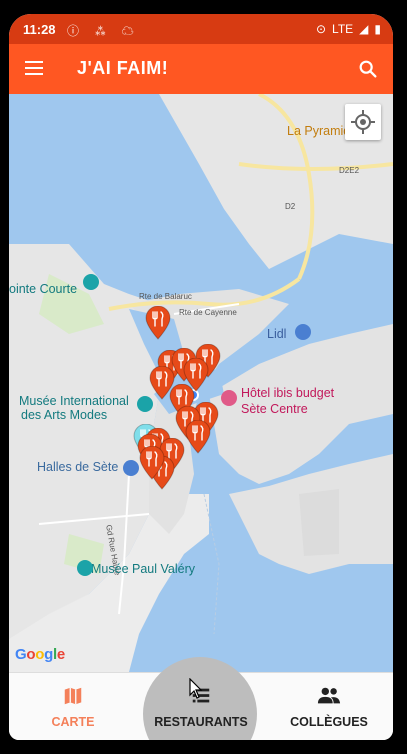 The image size is (407, 754). I want to click on label-rte-cayenne: Rte de Cayenne, so click(208, 312).